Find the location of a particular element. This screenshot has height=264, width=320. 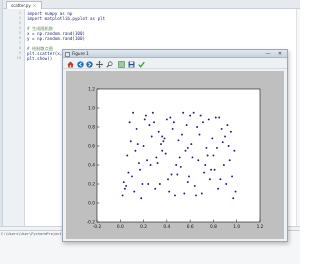

y-tick-label: 0.0 is located at coordinates (91, 204).